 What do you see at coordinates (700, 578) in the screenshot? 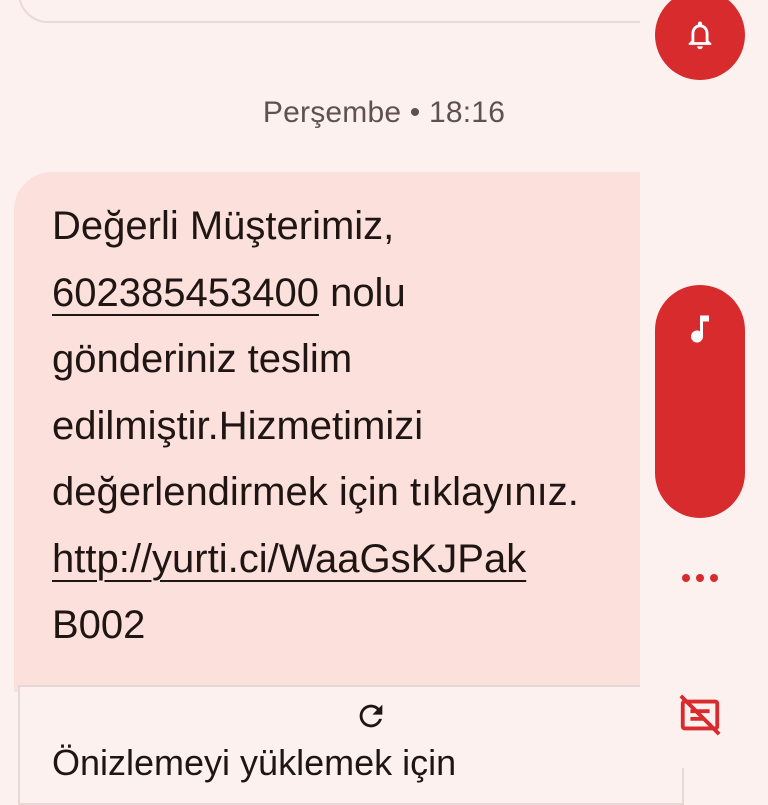
I see `more-options-button` at bounding box center [700, 578].